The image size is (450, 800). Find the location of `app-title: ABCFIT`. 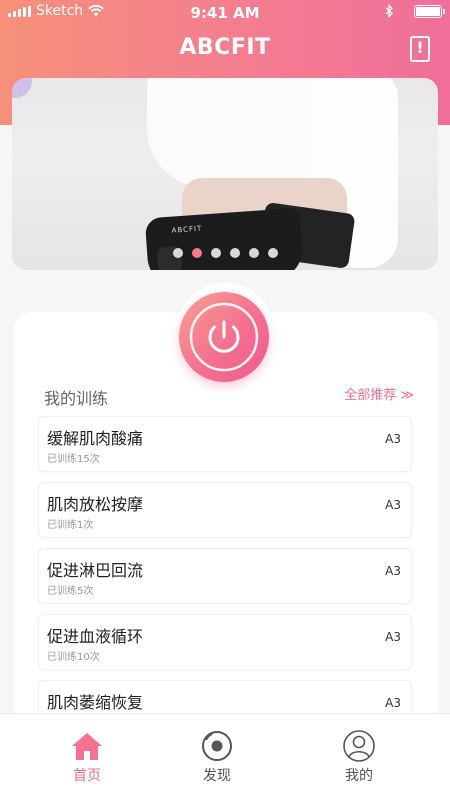

app-title: ABCFIT is located at coordinates (225, 47).